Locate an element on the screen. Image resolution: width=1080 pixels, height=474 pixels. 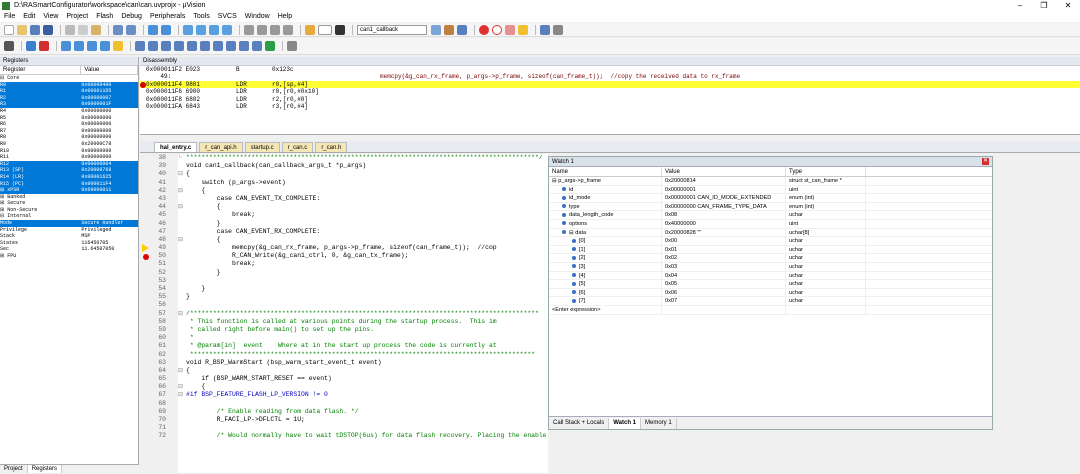
code-line: 53 is located at coordinates (344, 281).